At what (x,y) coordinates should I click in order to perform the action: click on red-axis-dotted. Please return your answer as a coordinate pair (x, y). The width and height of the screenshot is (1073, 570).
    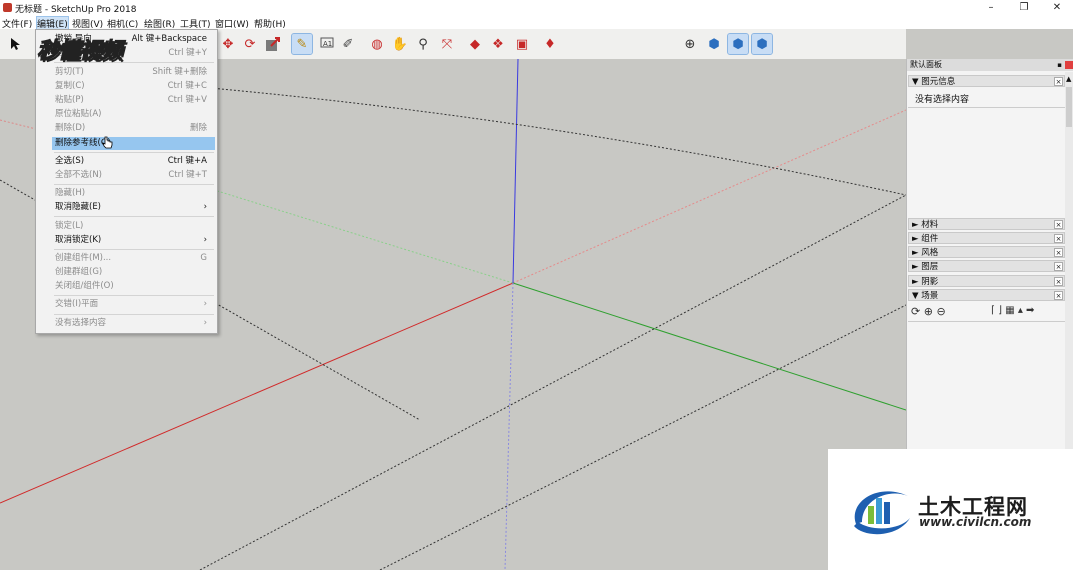
    Looking at the image, I should click on (709, 196).